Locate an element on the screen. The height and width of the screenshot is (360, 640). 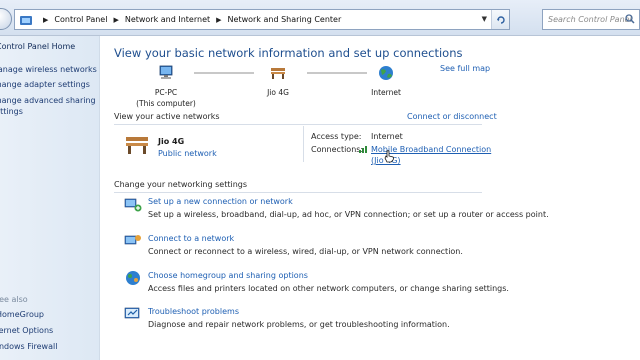
new-connection-icon is located at coordinates (133, 205).